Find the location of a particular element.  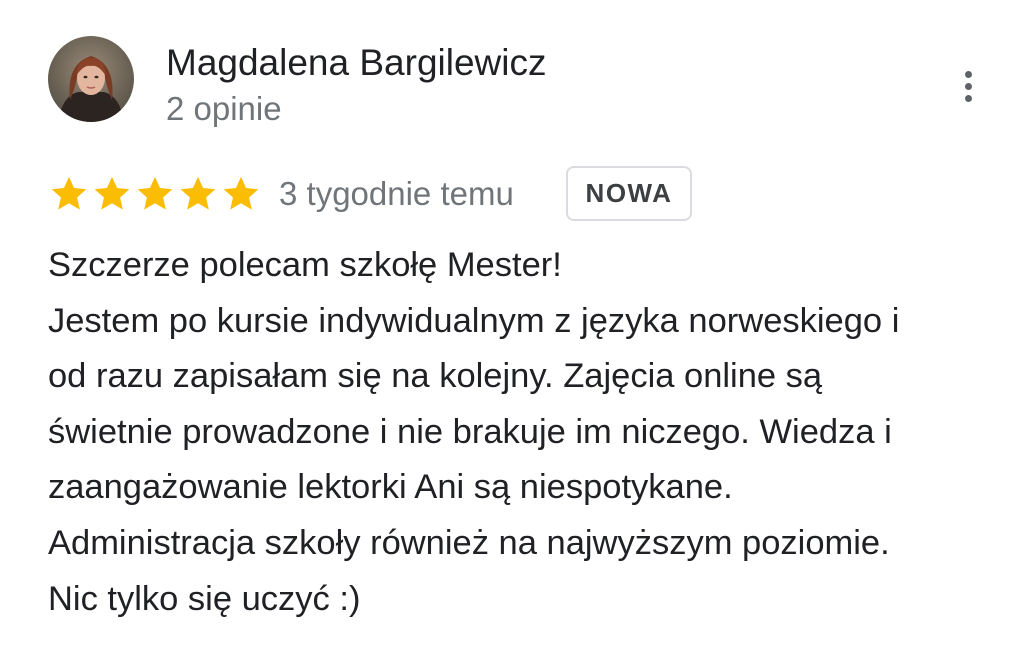

author-name: Magdalena Bargilewicz is located at coordinates (356, 63).